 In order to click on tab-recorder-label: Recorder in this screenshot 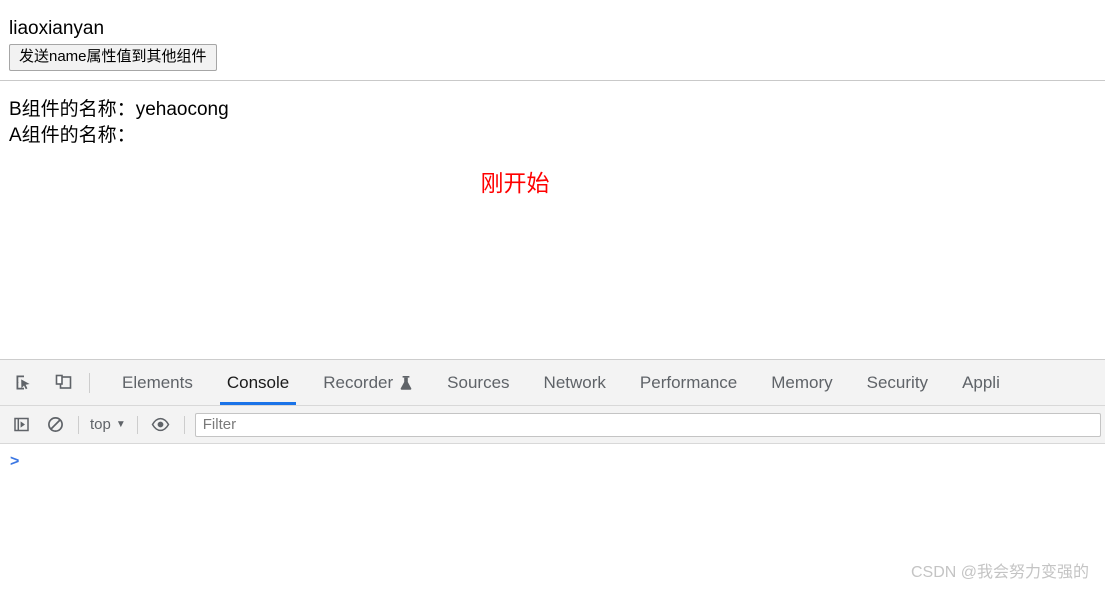, I will do `click(358, 382)`.